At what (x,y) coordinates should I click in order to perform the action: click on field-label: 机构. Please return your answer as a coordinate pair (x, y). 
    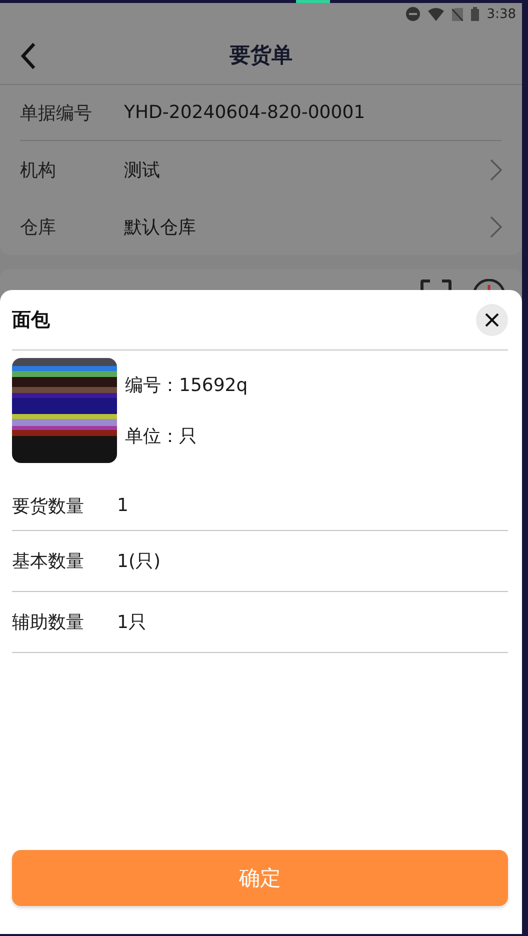
    Looking at the image, I should click on (38, 170).